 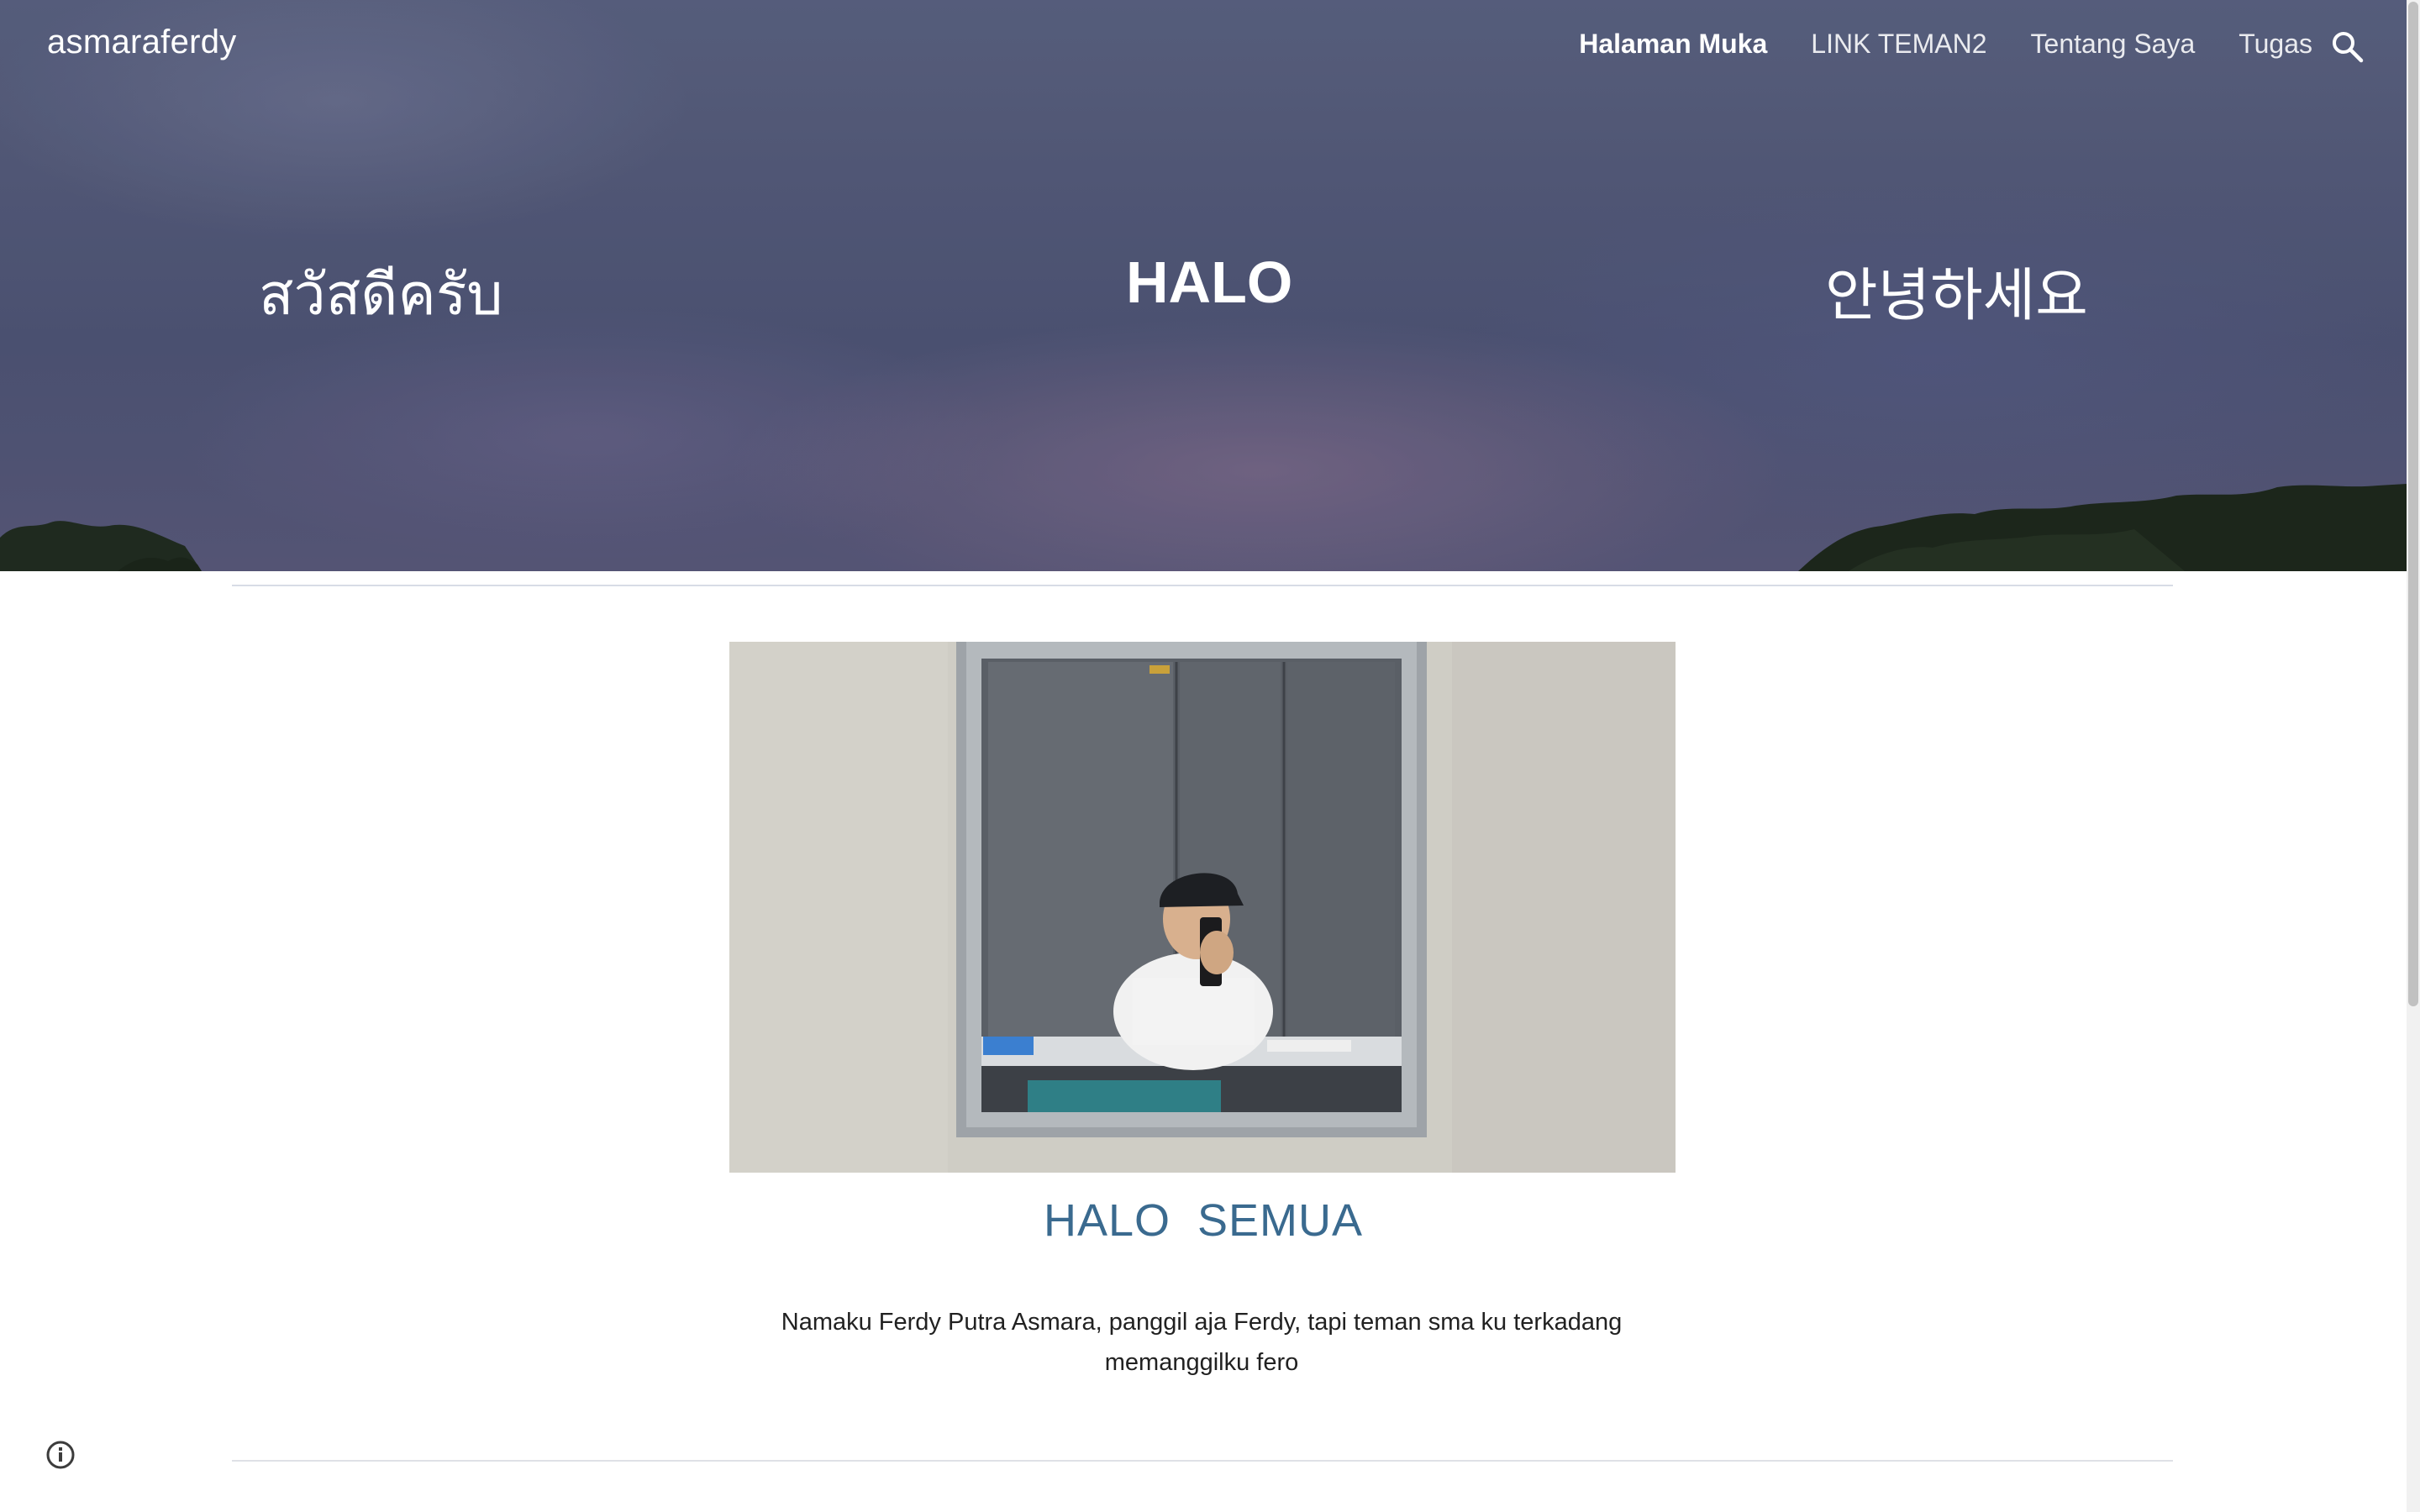 I want to click on greeting-thai: สวัสดีครับ, so click(x=381, y=295).